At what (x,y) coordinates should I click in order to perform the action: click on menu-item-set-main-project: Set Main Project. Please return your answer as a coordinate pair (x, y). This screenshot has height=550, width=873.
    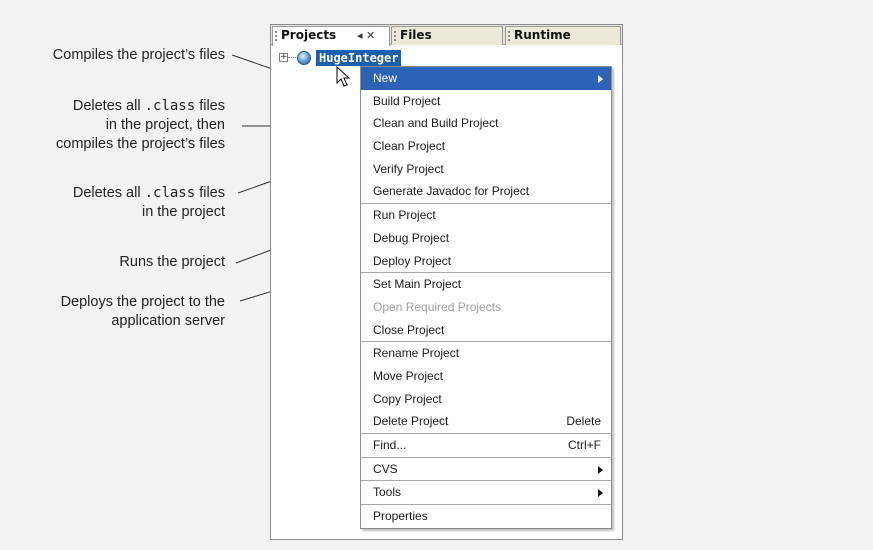
    Looking at the image, I should click on (486, 284).